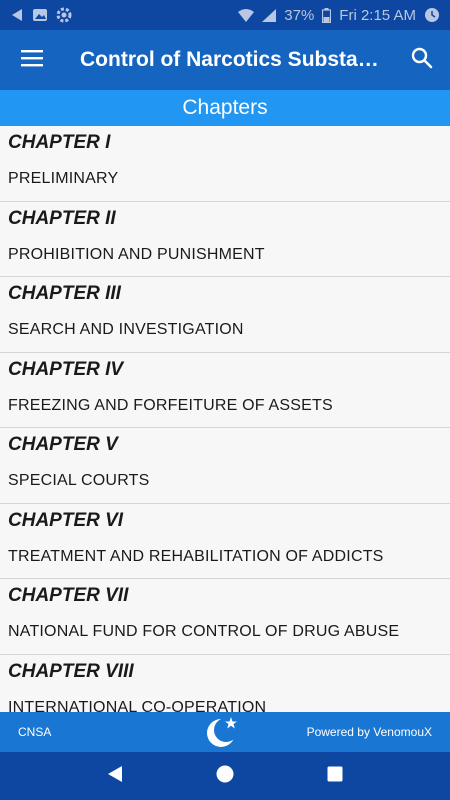  I want to click on chapter-number: CHAPTER V, so click(63, 444).